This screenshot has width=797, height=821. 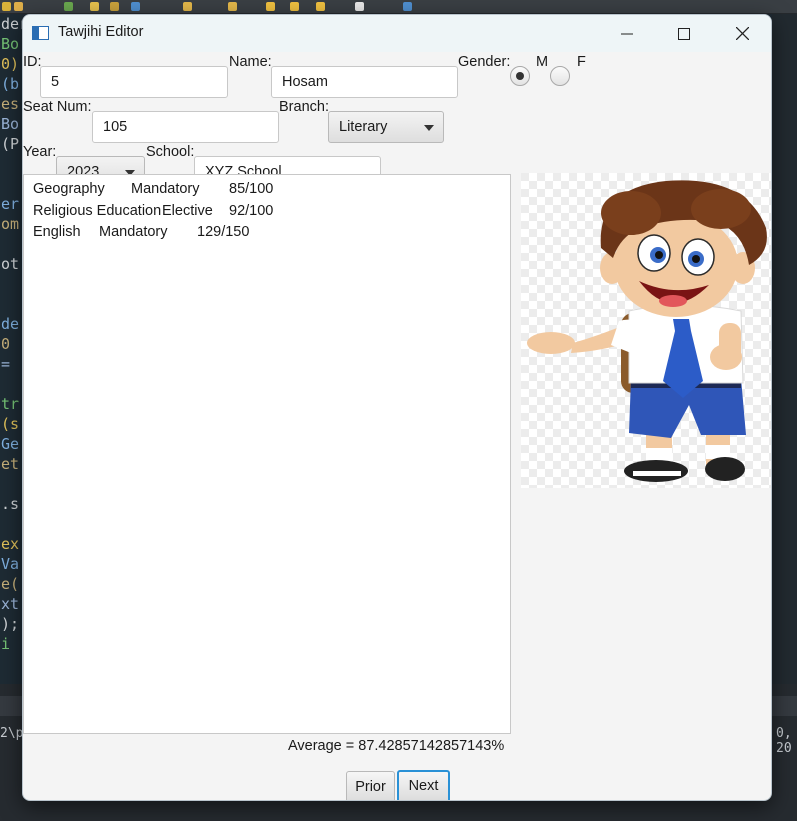 What do you see at coordinates (6, 644) in the screenshot?
I see `code-line: i` at bounding box center [6, 644].